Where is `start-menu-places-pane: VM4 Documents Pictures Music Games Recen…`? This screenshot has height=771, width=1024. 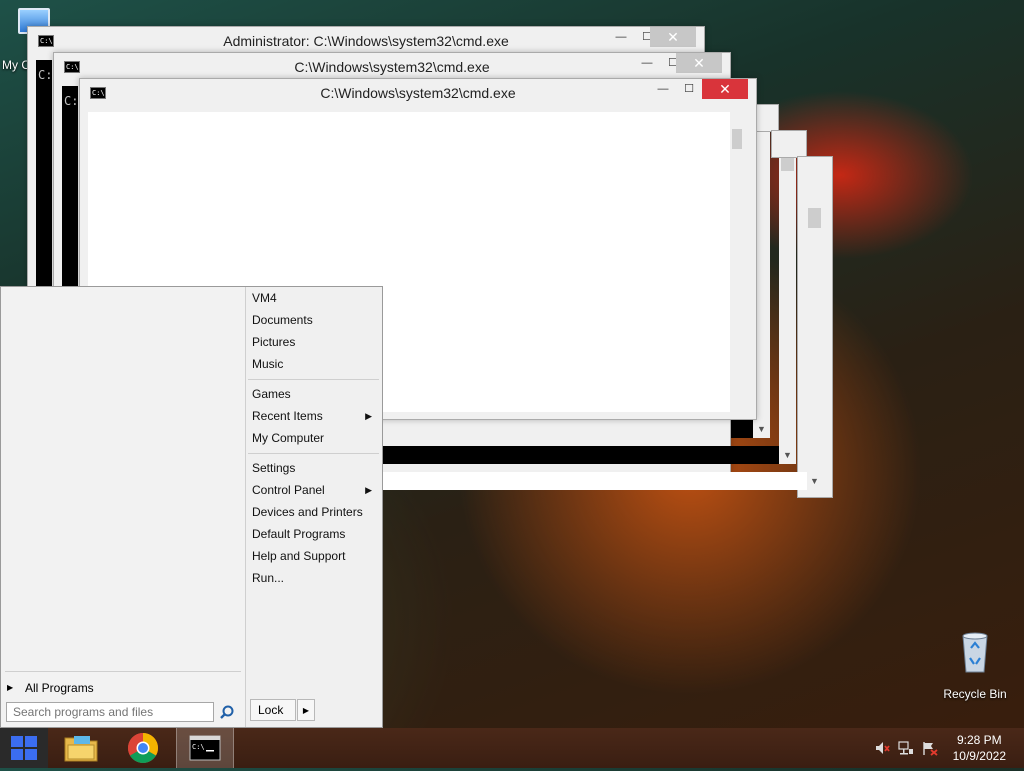
start-menu-places-pane: VM4 Documents Pictures Music Games Recen… is located at coordinates (314, 507).